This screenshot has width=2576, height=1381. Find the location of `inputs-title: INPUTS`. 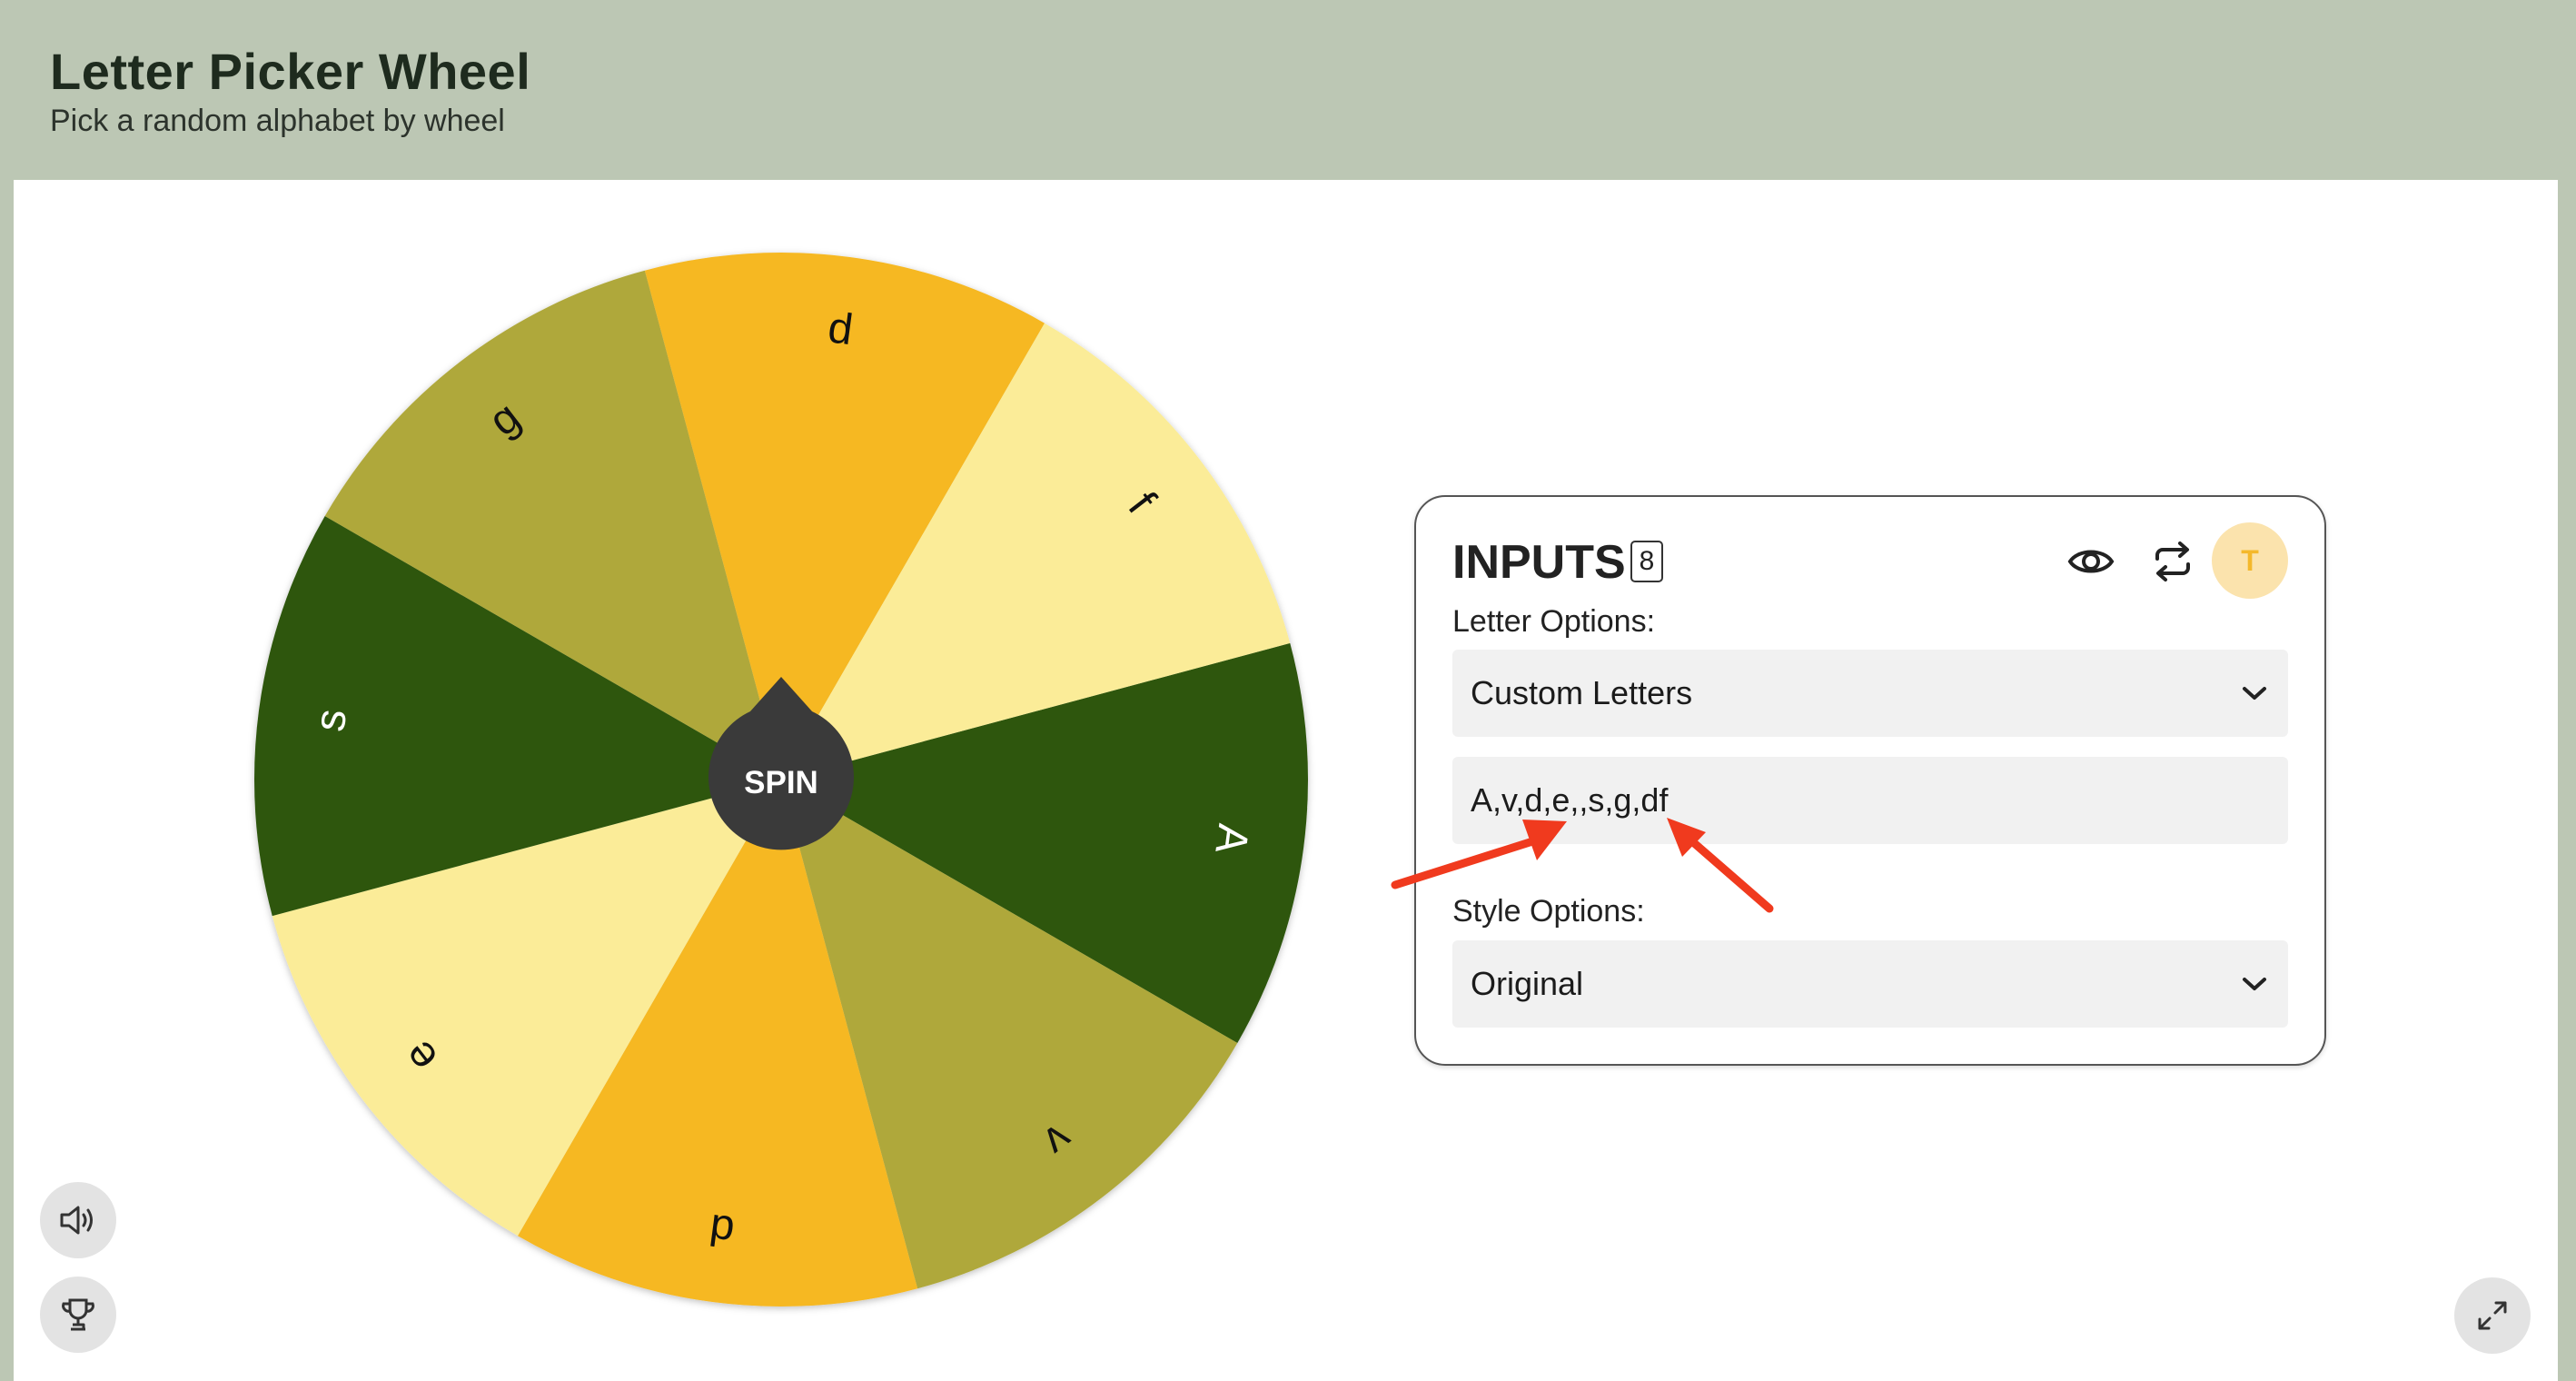

inputs-title: INPUTS is located at coordinates (1539, 562).